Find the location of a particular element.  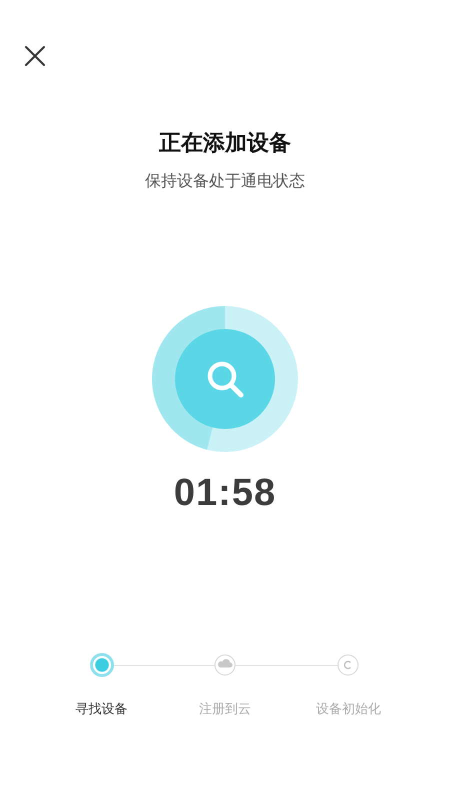

page-title: 正在添加设备 is located at coordinates (225, 143).